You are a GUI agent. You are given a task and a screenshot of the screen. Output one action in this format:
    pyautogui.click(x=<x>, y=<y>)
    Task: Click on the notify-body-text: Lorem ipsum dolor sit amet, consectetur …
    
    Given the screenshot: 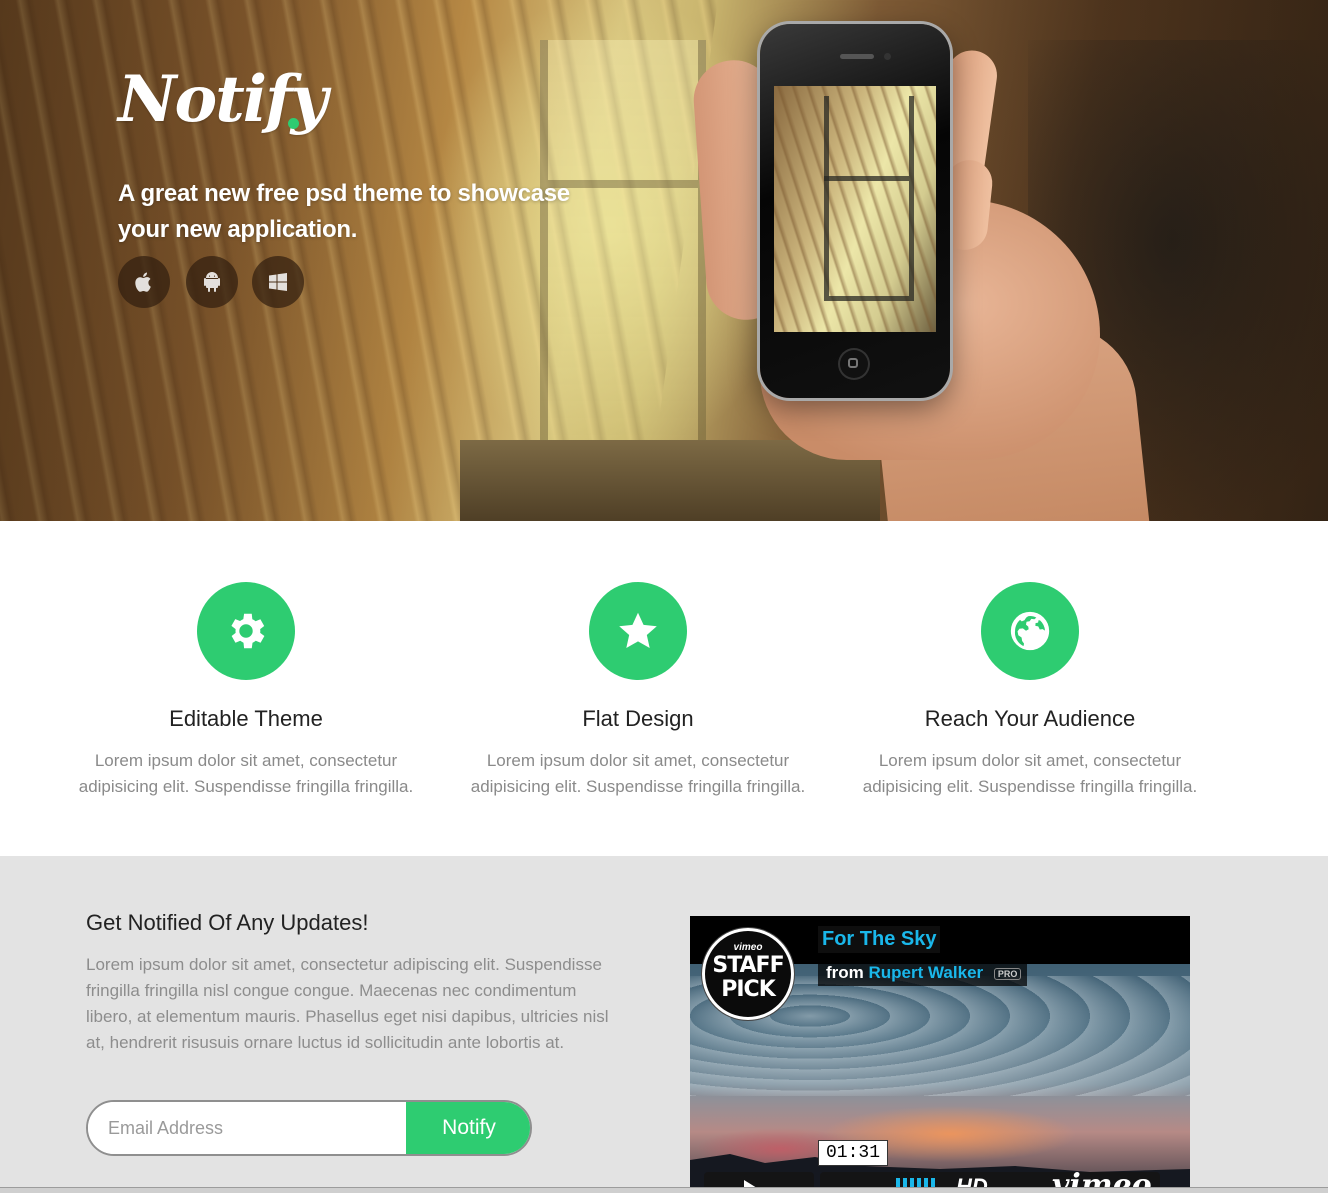 What is the action you would take?
    pyautogui.click(x=347, y=1003)
    